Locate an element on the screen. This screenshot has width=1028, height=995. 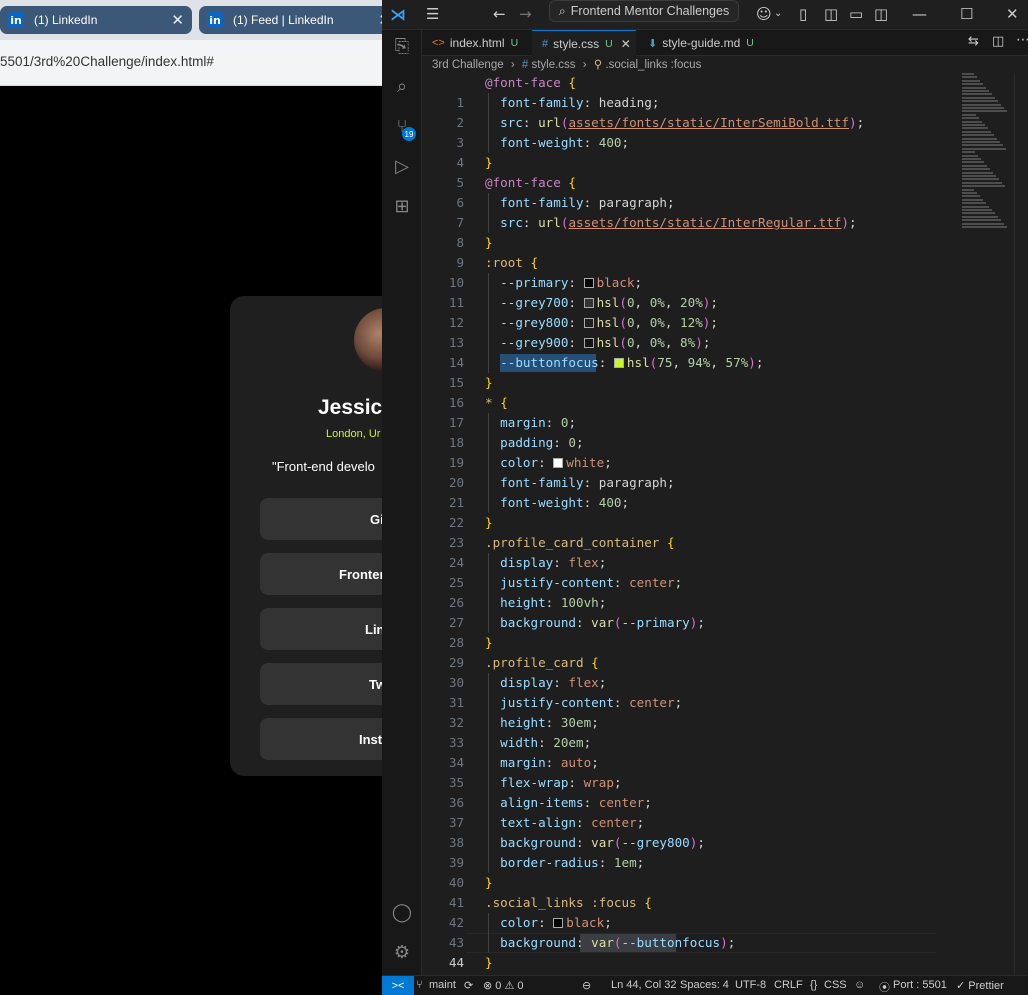
remote-indicator: >< is located at coordinates (398, 985).